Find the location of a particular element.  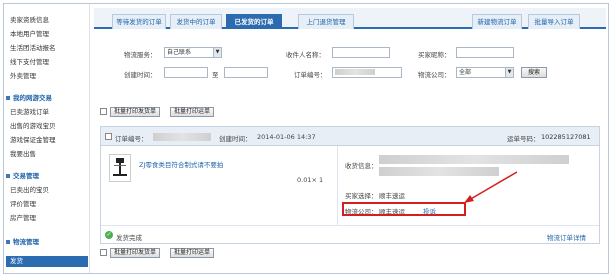

sidebar-item-seller-qualification: 卖家资质信息 is located at coordinates (29, 19).